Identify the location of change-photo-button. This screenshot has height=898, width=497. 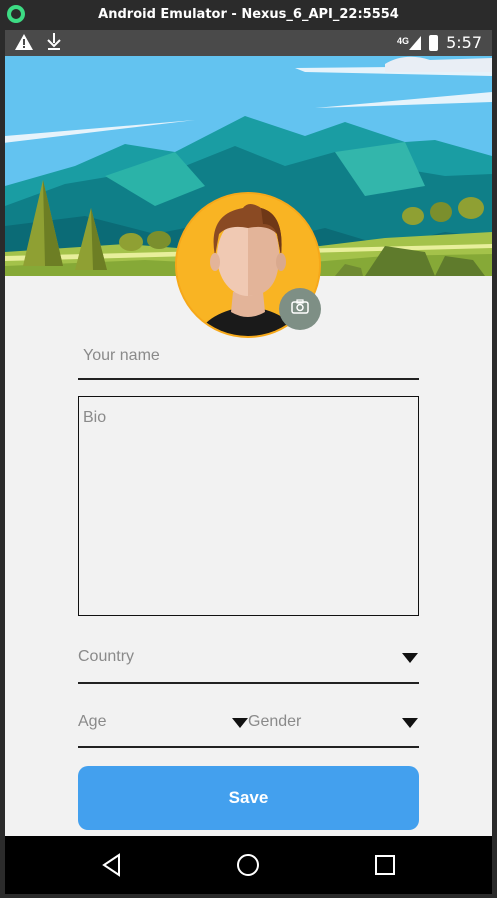
(300, 309).